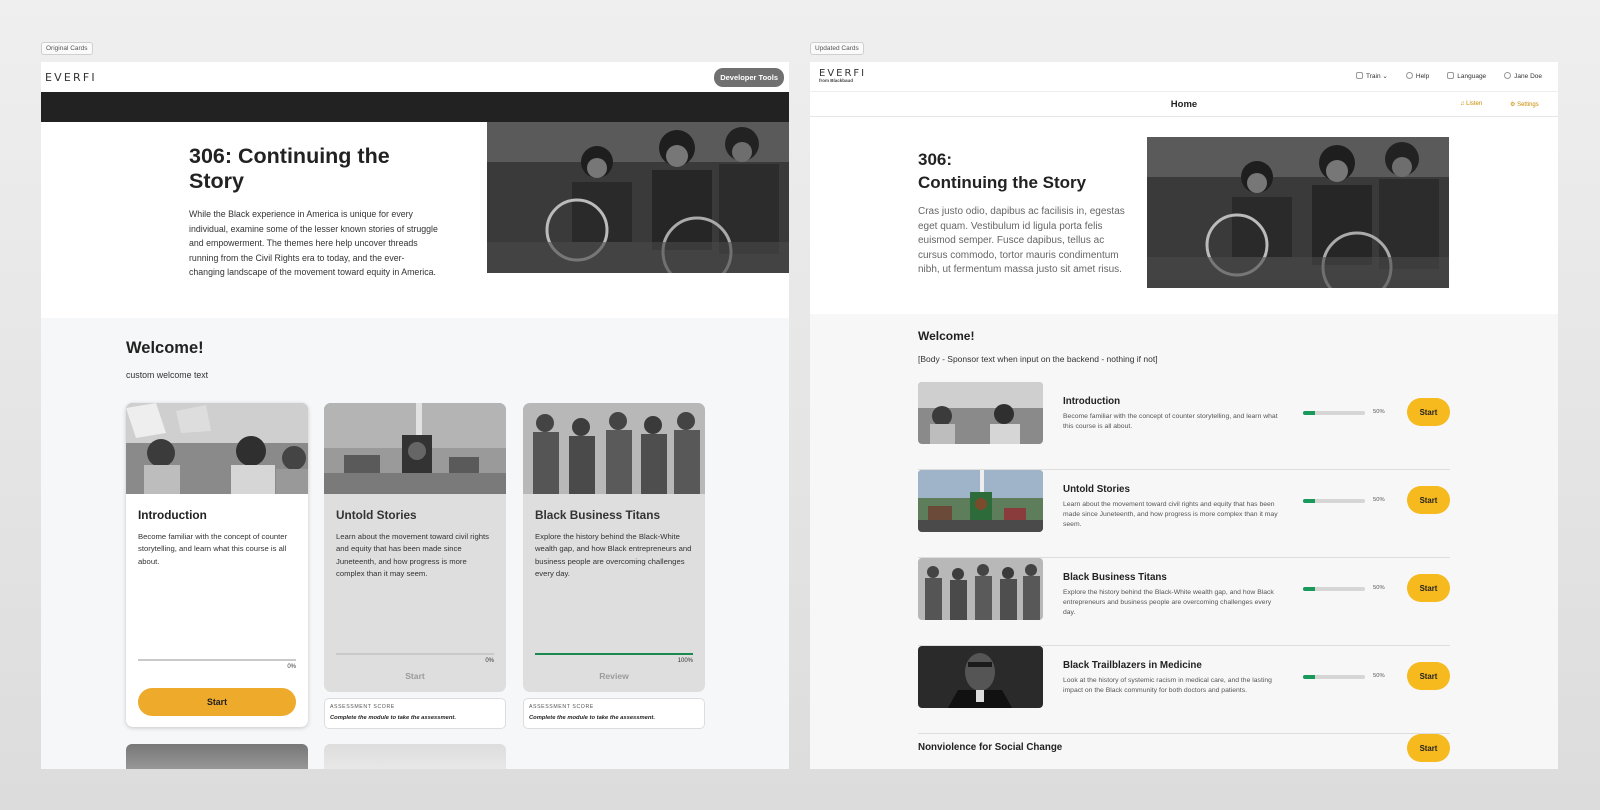 This screenshot has width=1600, height=810. Describe the element at coordinates (685, 661) in the screenshot. I see `progress-percent: 100%` at that location.